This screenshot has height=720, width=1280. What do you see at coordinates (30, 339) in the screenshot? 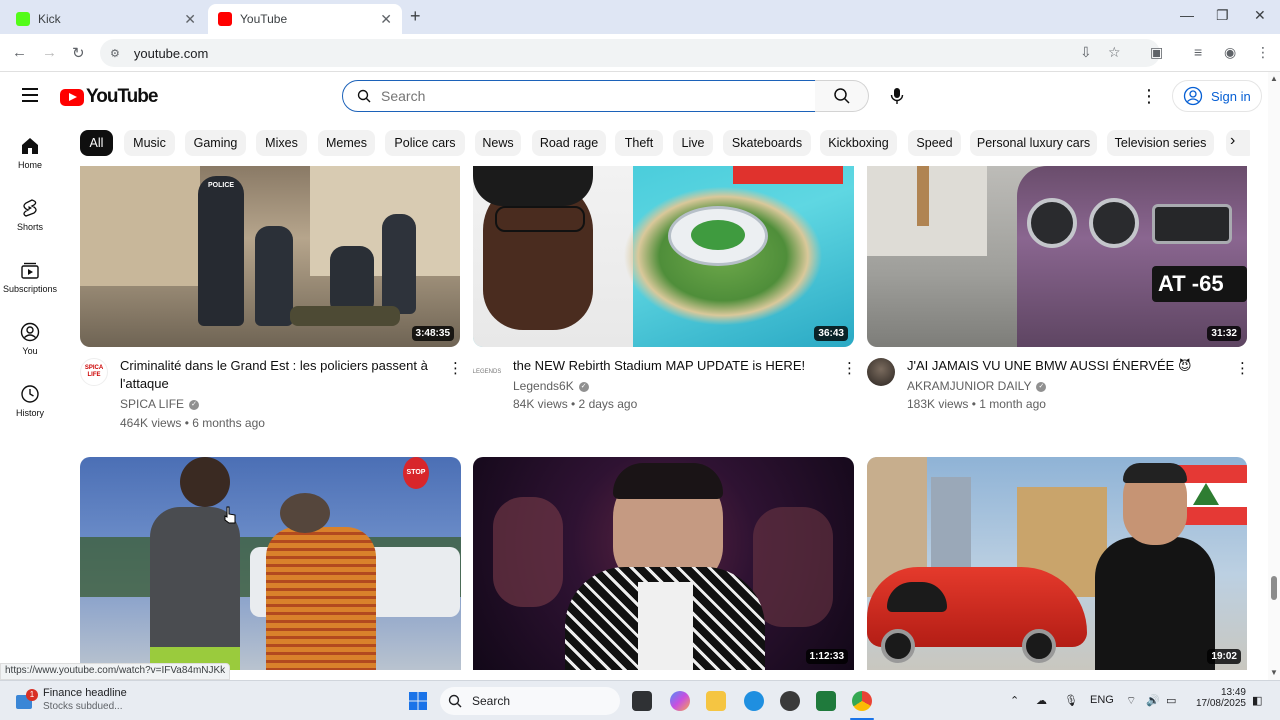
I see `sidebar-item-you: You` at bounding box center [30, 339].